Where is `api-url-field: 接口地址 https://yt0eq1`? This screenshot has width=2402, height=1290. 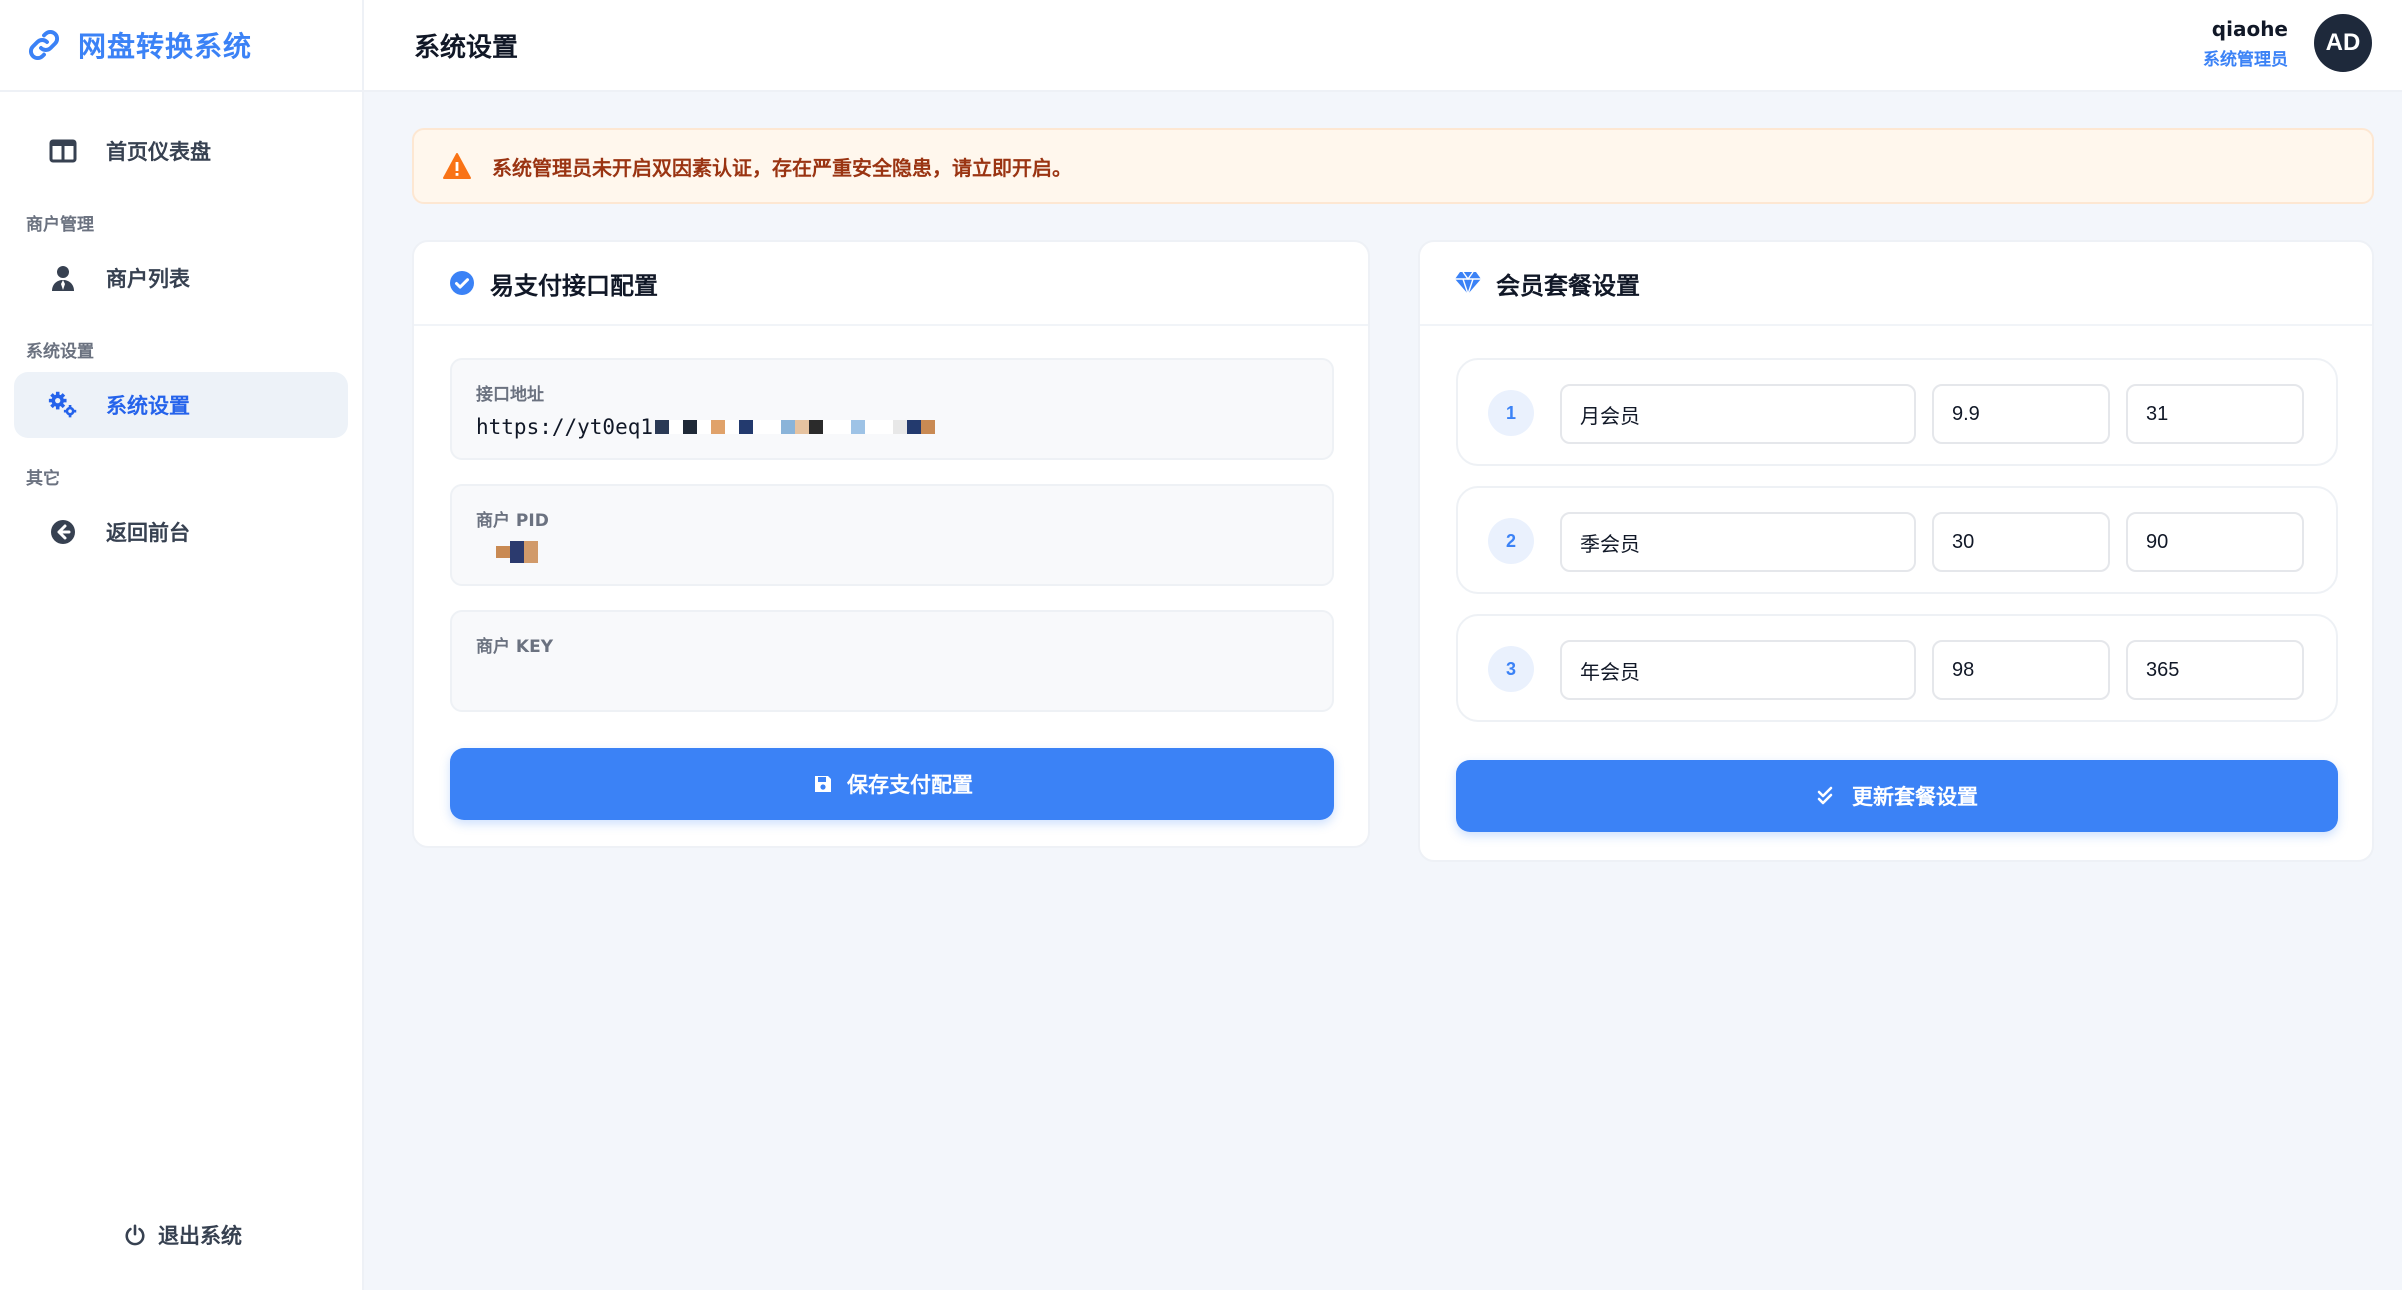
api-url-field: 接口地址 https://yt0eq1 is located at coordinates (892, 409).